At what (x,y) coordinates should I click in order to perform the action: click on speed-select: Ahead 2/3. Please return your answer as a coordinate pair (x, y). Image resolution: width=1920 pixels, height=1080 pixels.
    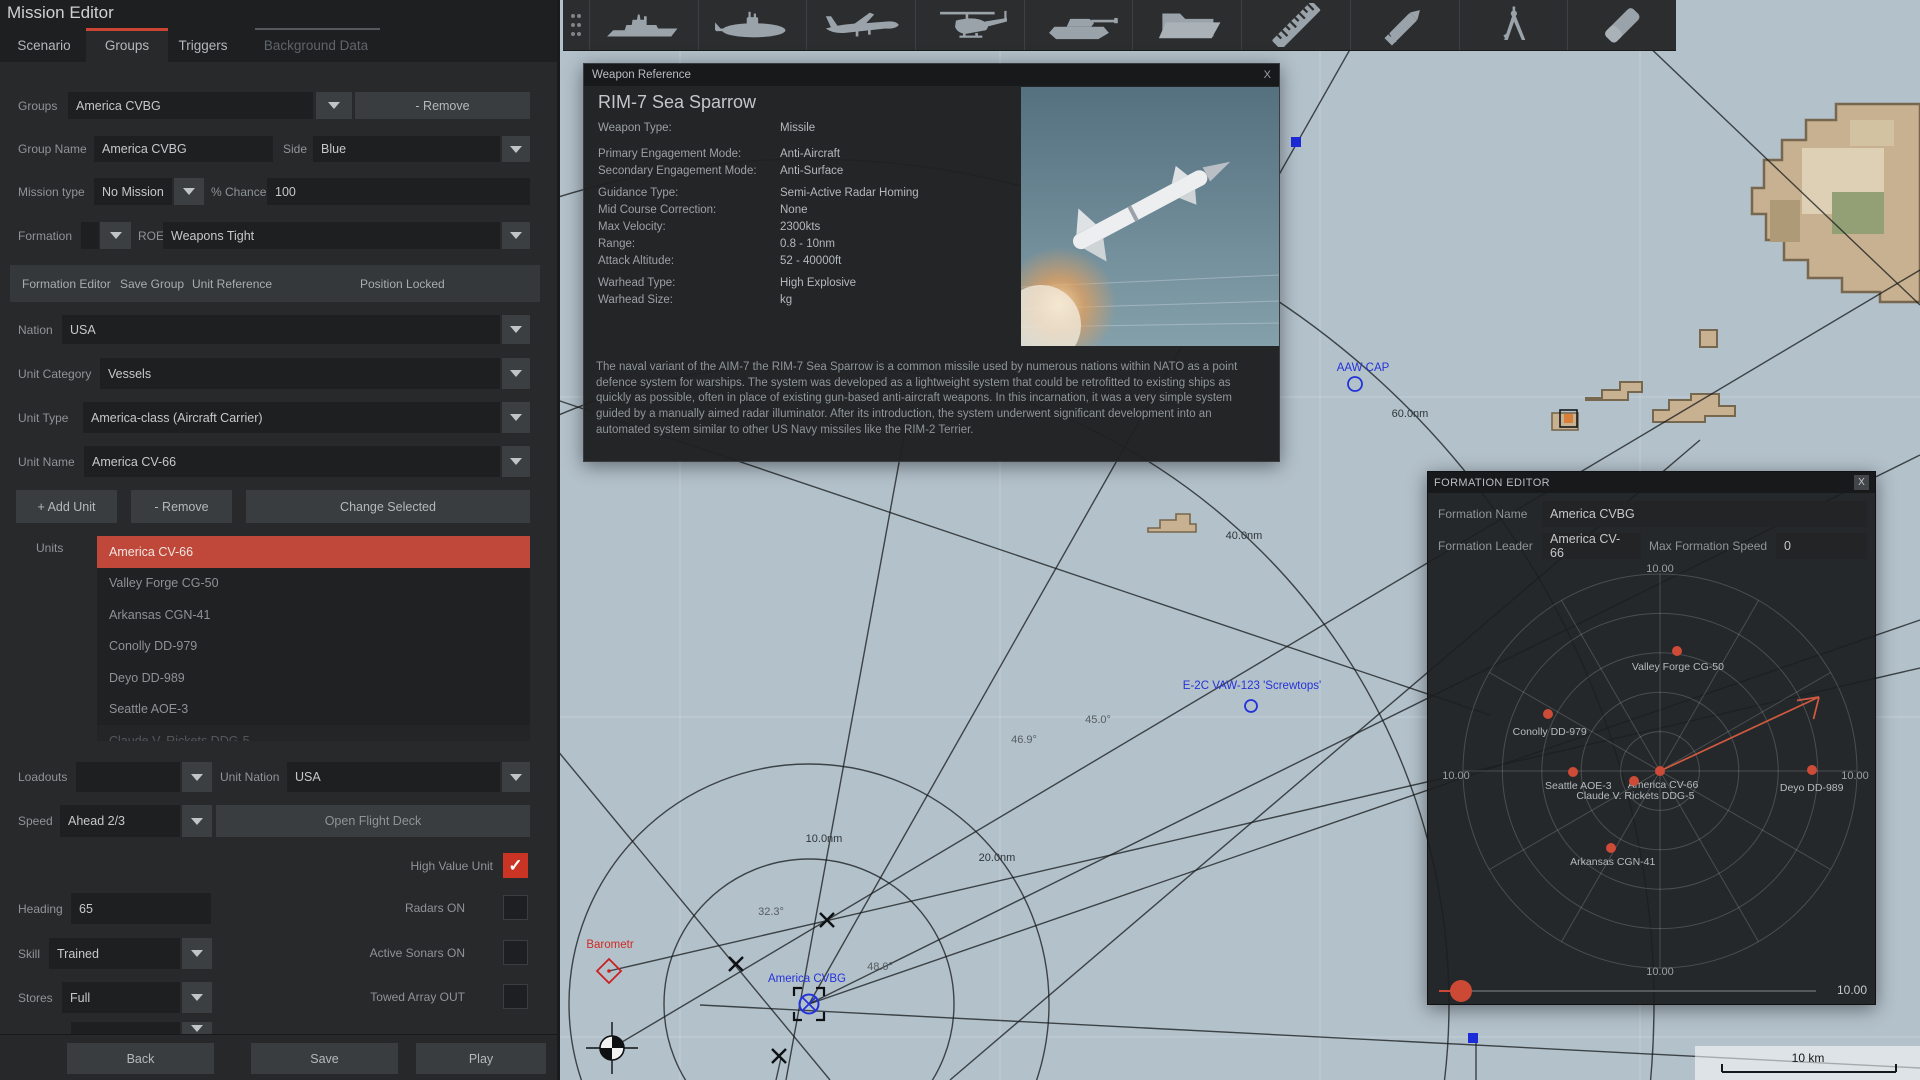
    Looking at the image, I should click on (120, 821).